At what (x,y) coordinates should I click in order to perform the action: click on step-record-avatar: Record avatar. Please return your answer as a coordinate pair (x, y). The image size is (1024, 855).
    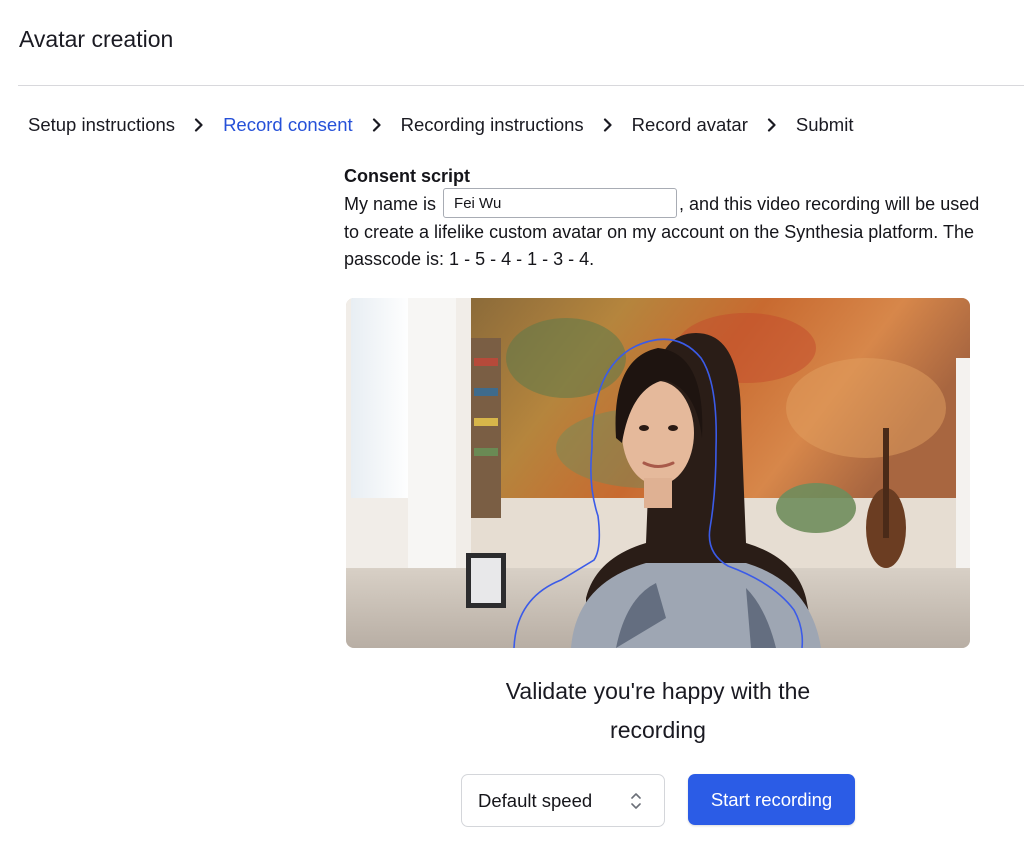
    Looking at the image, I should click on (690, 125).